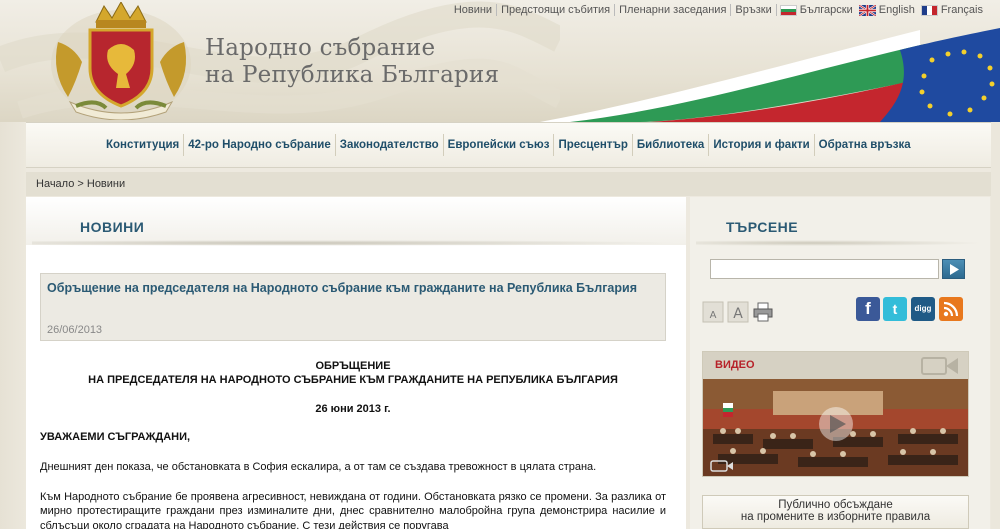  What do you see at coordinates (13, 325) in the screenshot?
I see `left-margin` at bounding box center [13, 325].